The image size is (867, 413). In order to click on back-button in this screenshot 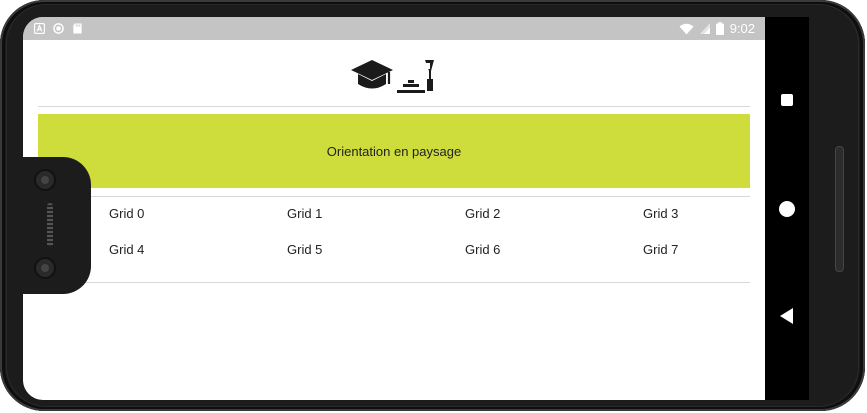, I will do `click(786, 316)`.